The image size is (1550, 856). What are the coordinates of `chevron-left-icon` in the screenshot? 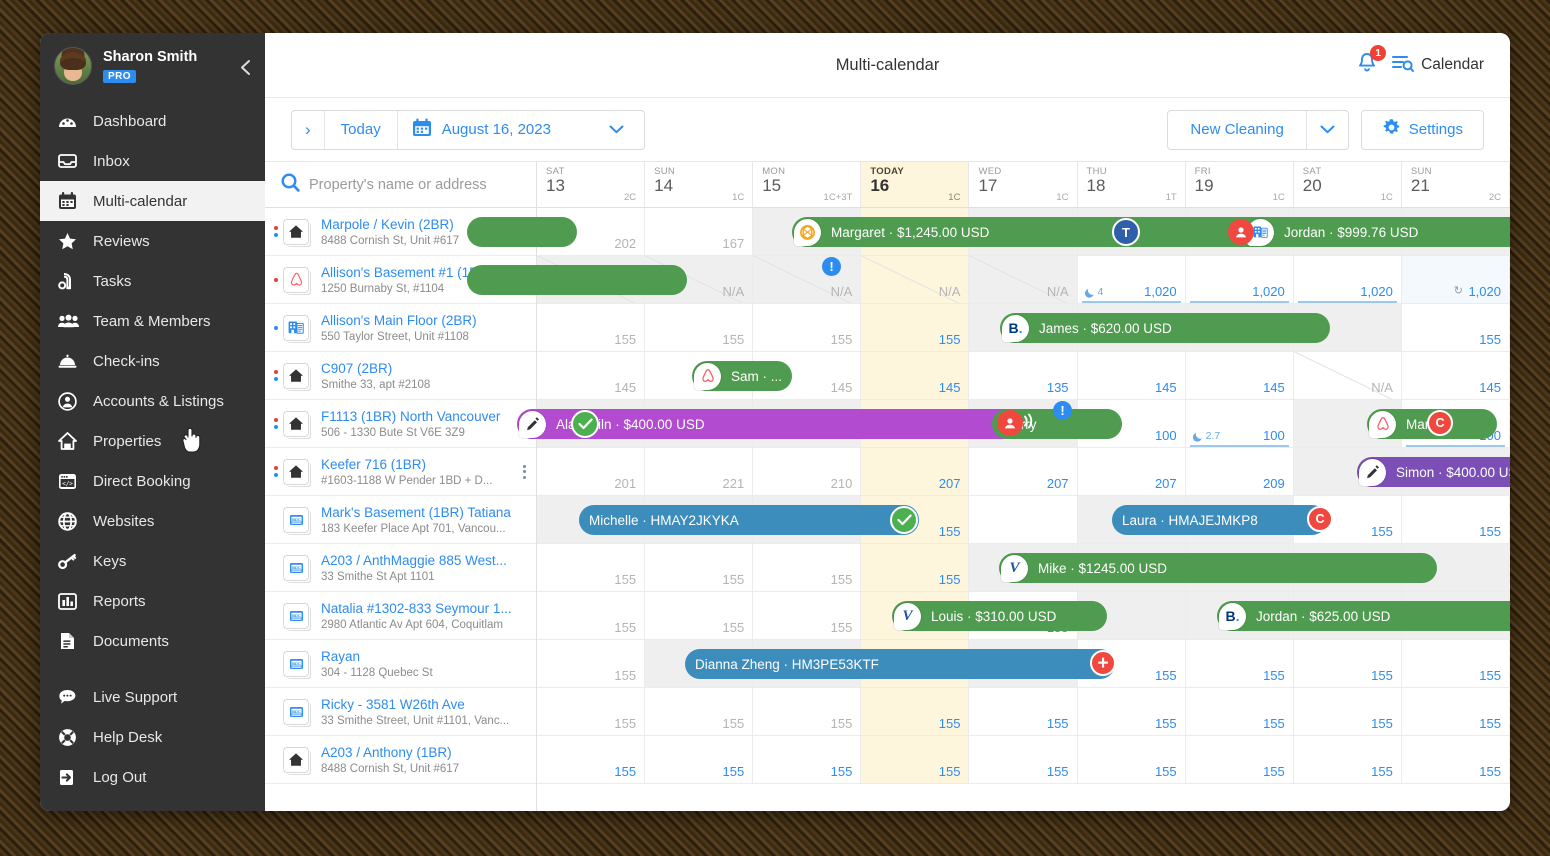 It's located at (245, 69).